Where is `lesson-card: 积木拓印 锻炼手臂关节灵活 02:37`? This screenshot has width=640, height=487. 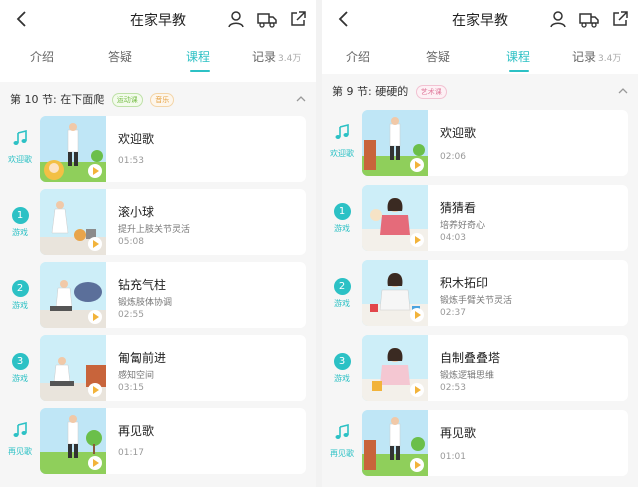 lesson-card: 积木拓印 锻炼手臂关节灵活 02:37 is located at coordinates (495, 293).